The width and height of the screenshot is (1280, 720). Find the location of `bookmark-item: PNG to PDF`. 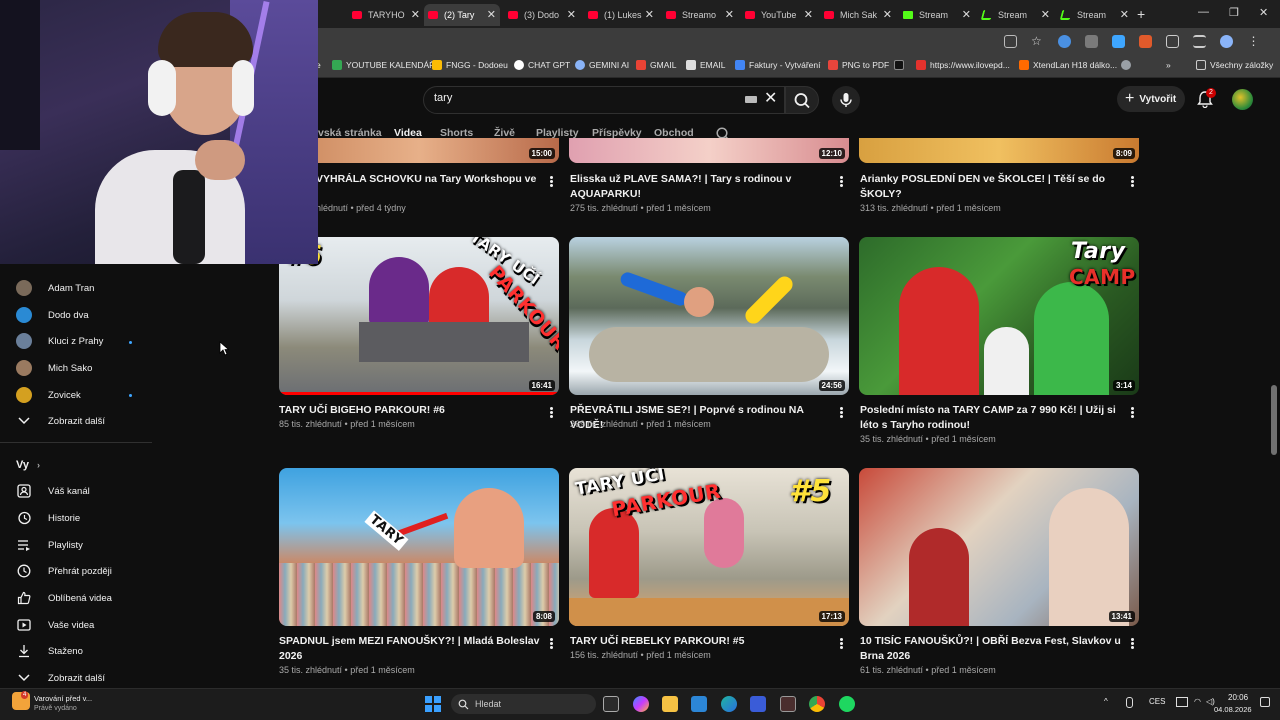

bookmark-item: PNG to PDF is located at coordinates (858, 65).